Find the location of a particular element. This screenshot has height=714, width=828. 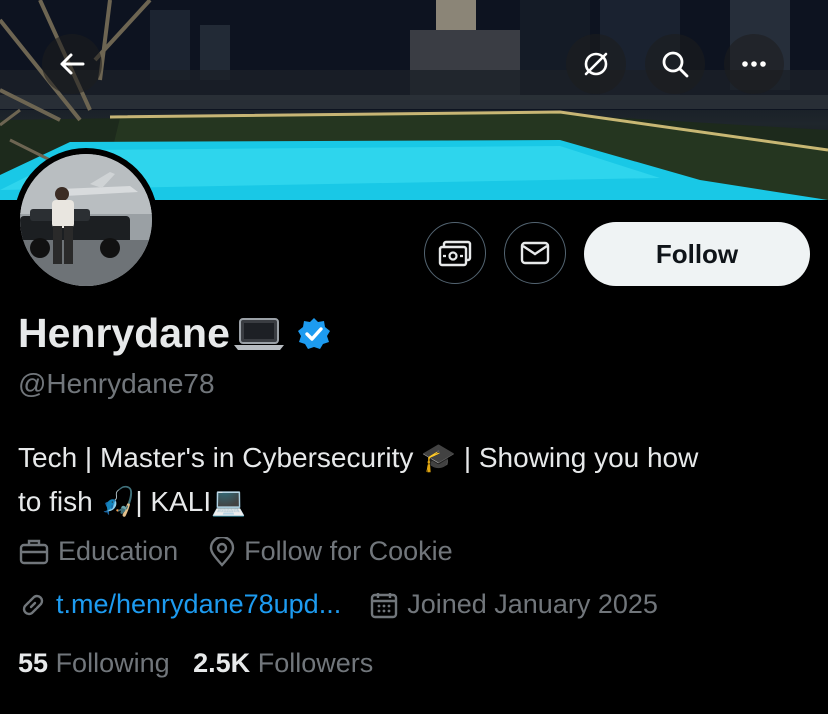

envelope-icon is located at coordinates (535, 253).